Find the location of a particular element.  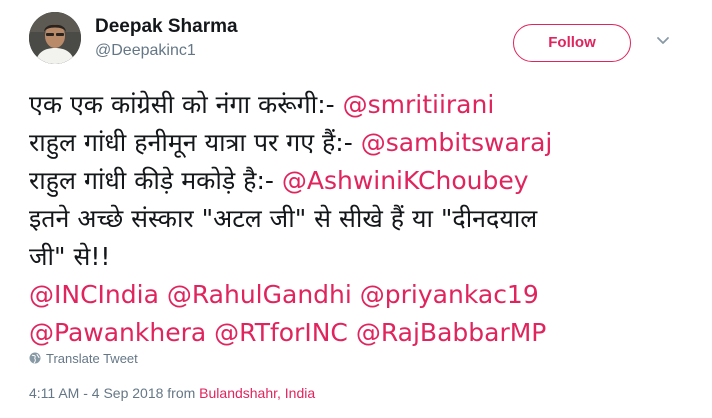

avatar-image is located at coordinates (55, 38).